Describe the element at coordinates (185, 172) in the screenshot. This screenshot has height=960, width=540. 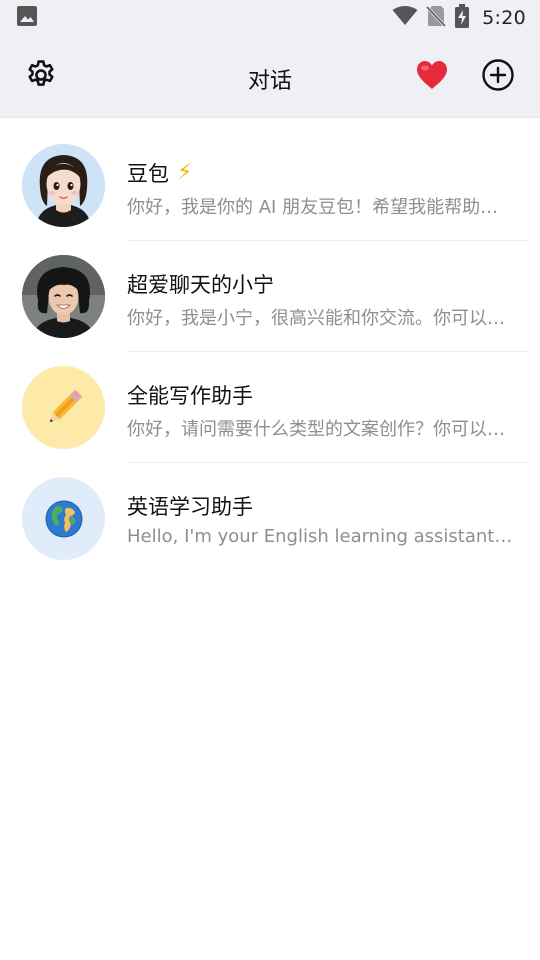
I see `lightning-icon: ⚡` at that location.